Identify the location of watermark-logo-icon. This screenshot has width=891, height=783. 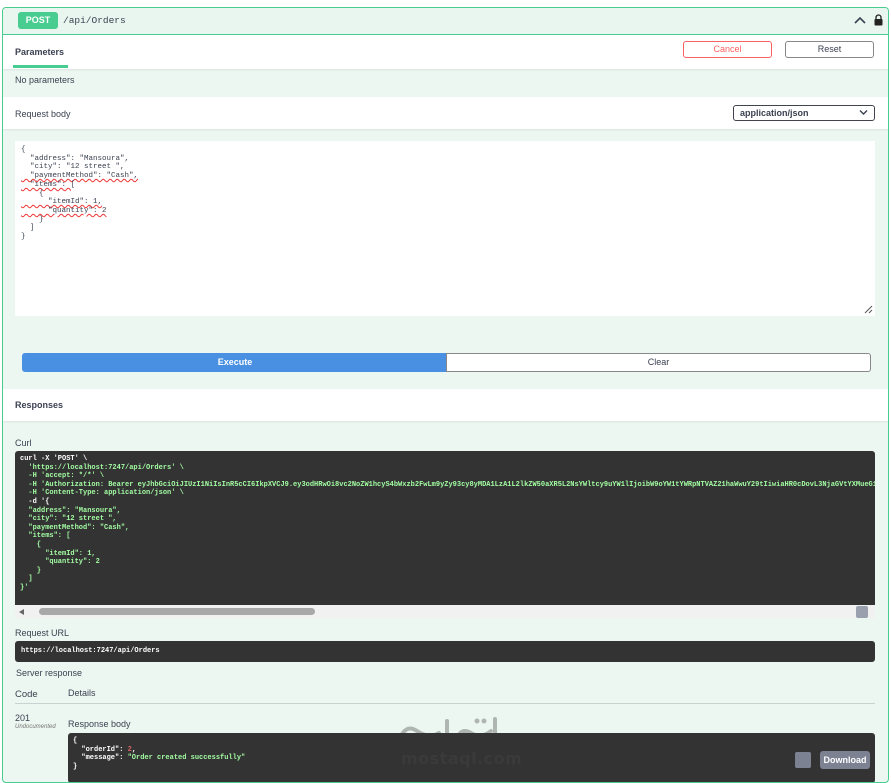
(447, 730).